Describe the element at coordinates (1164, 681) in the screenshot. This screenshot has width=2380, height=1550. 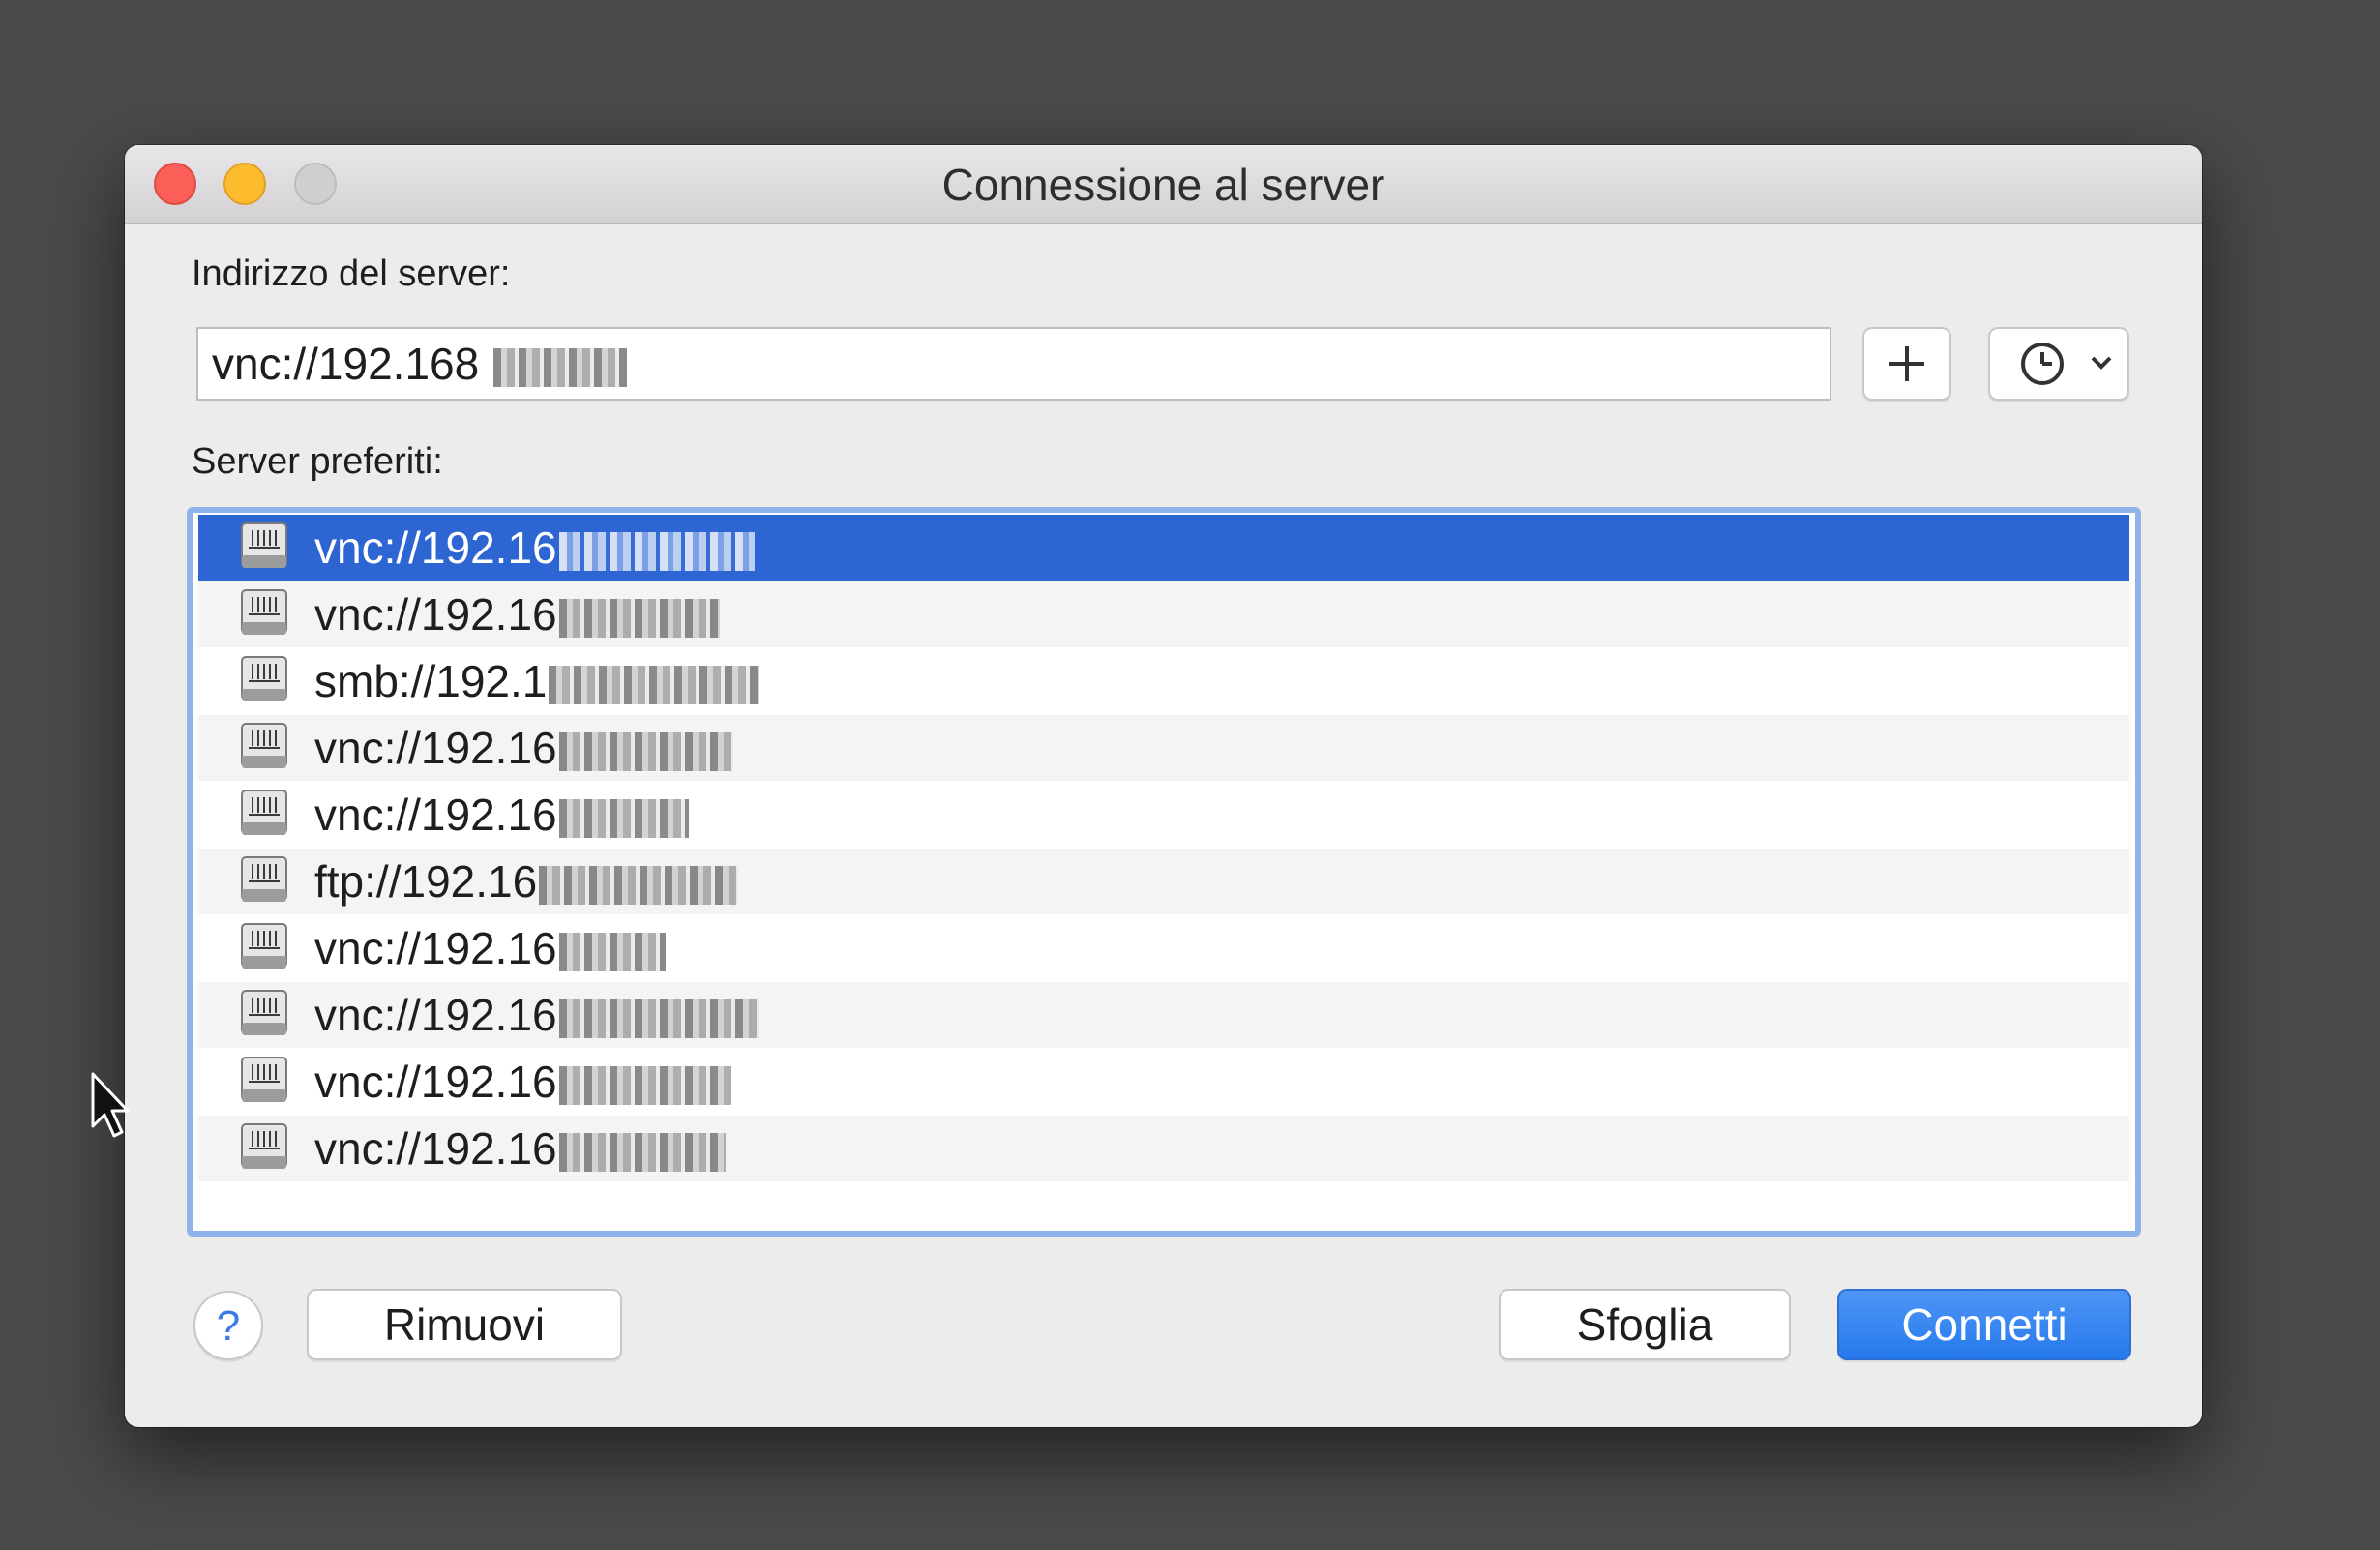
I see `favorite-server-row: smb://192.1` at that location.